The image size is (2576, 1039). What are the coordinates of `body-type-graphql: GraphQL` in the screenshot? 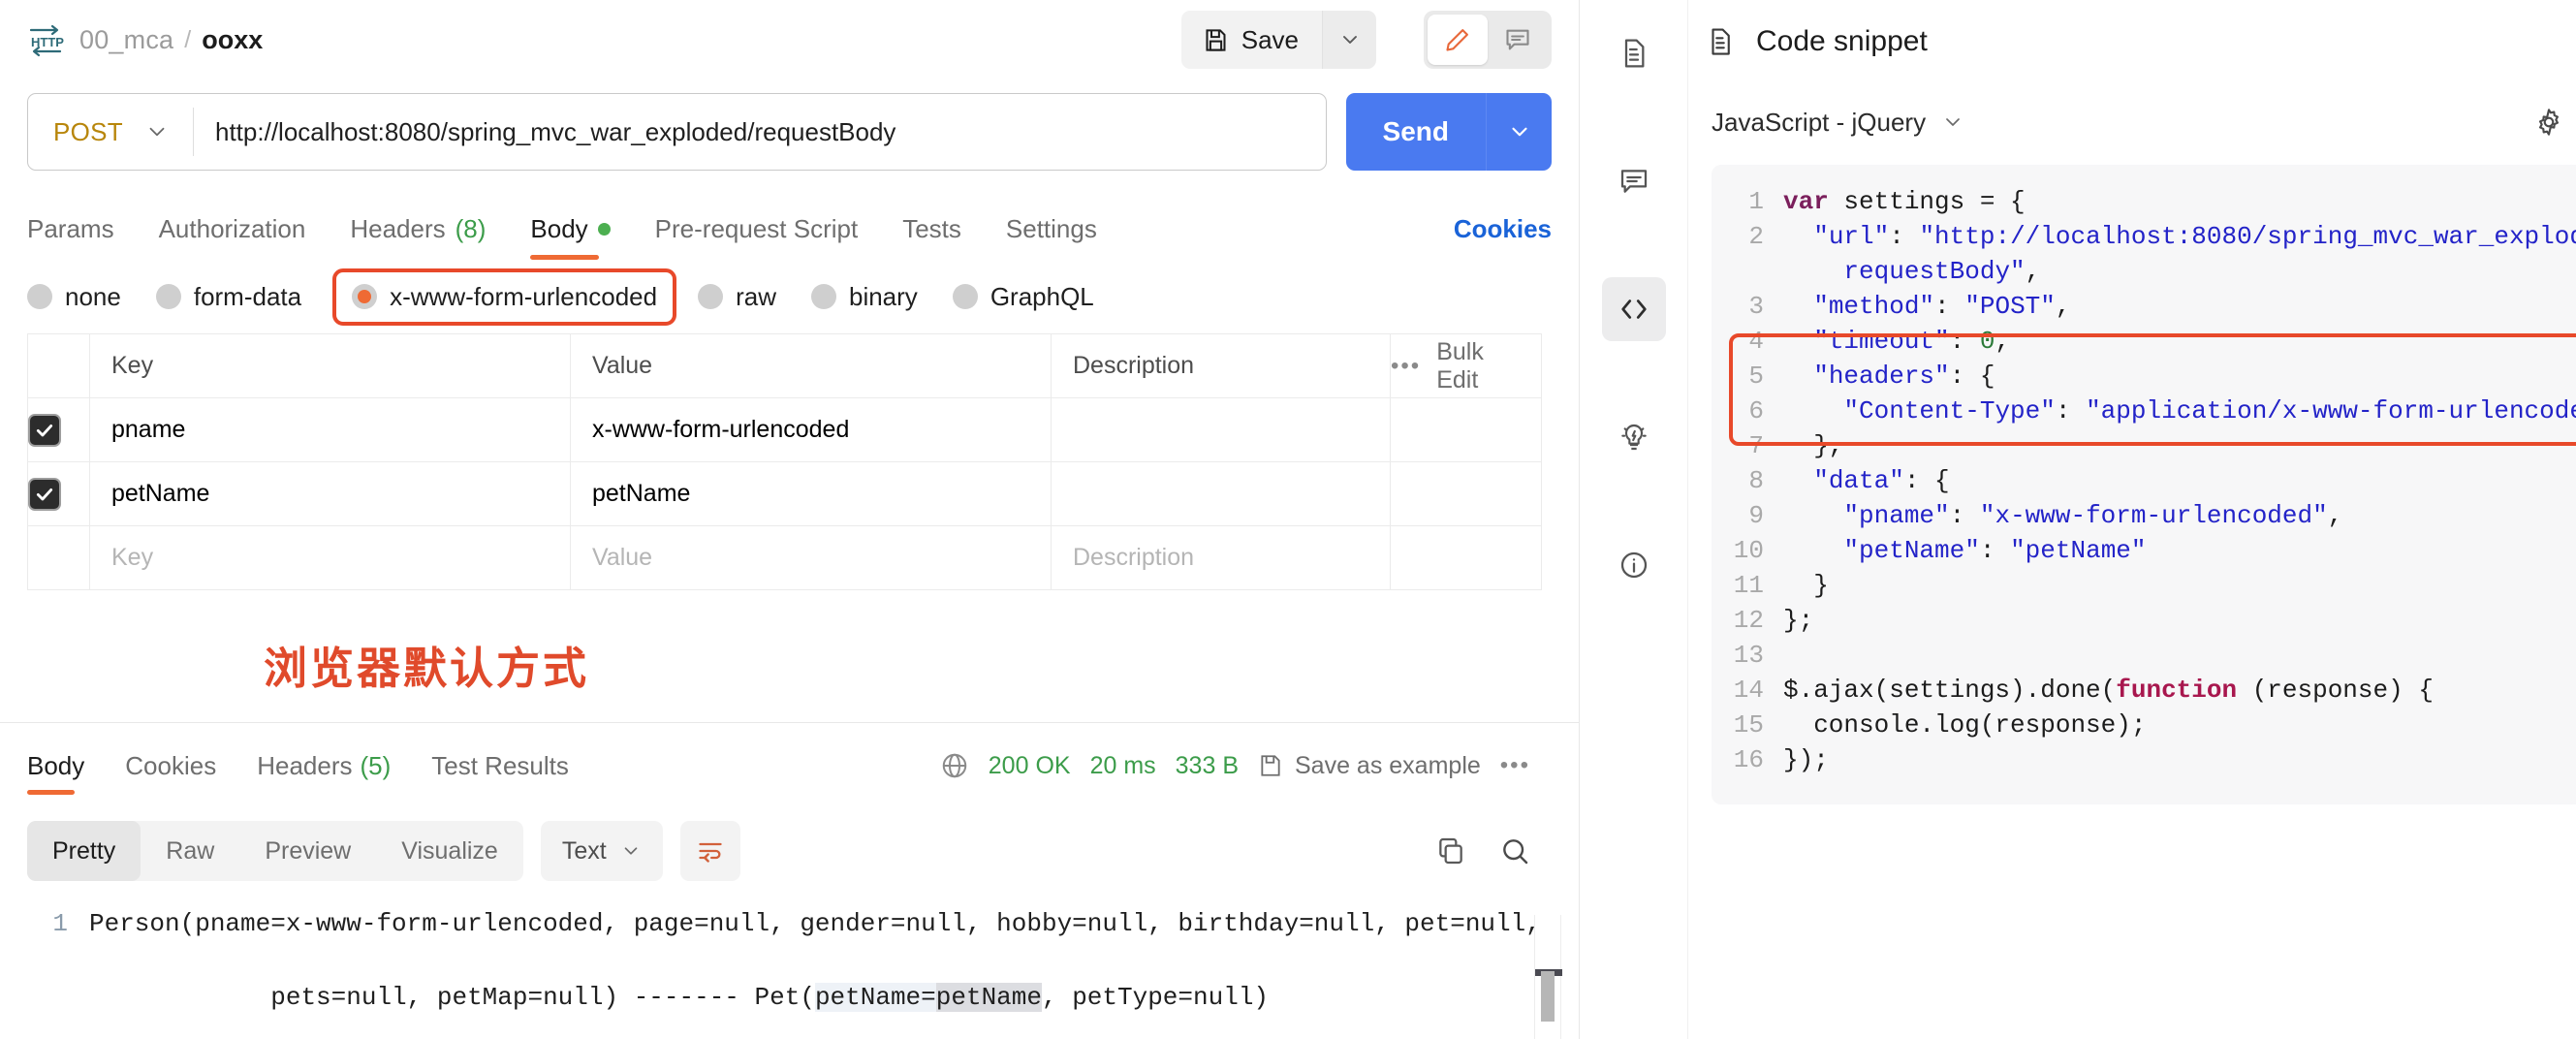 It's located at (1023, 297).